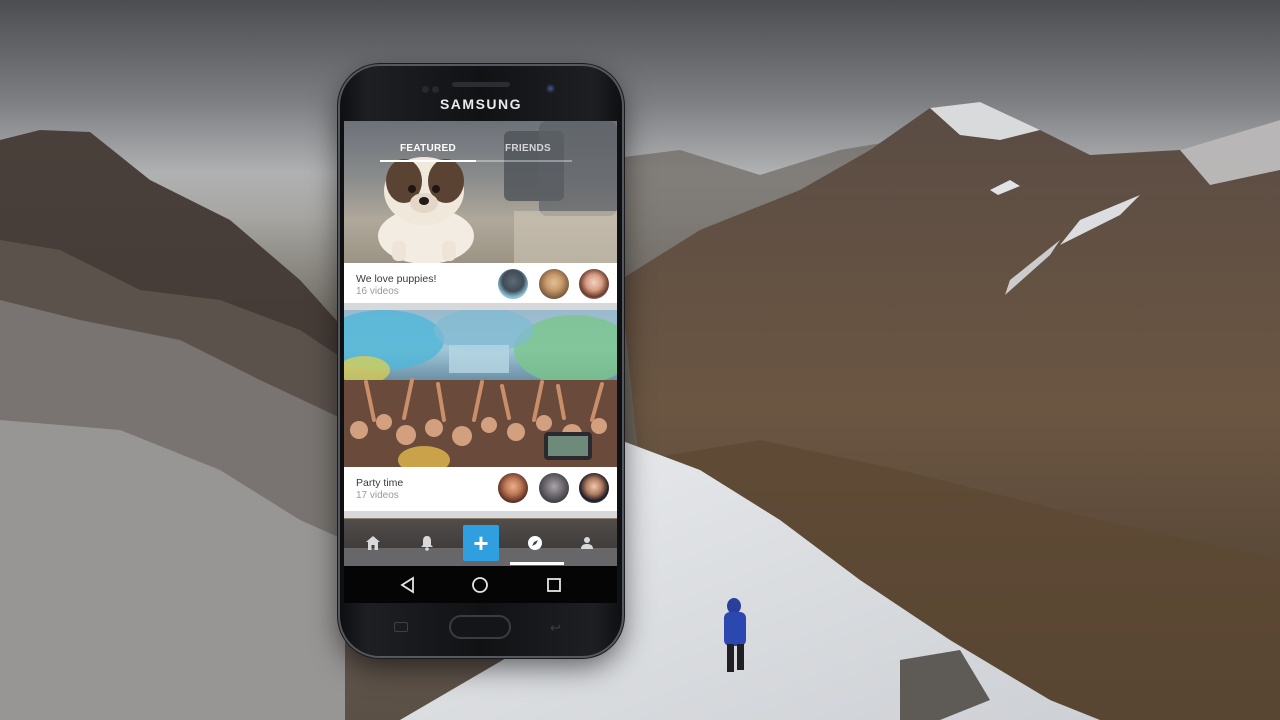  What do you see at coordinates (555, 627) in the screenshot?
I see `hardware-back-key: ↩` at bounding box center [555, 627].